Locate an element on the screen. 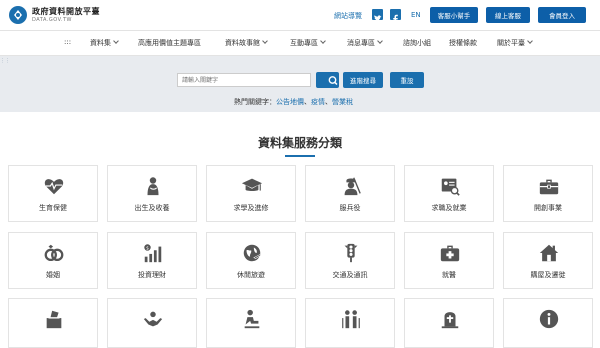  category-label: 交通及通訊 is located at coordinates (350, 275).